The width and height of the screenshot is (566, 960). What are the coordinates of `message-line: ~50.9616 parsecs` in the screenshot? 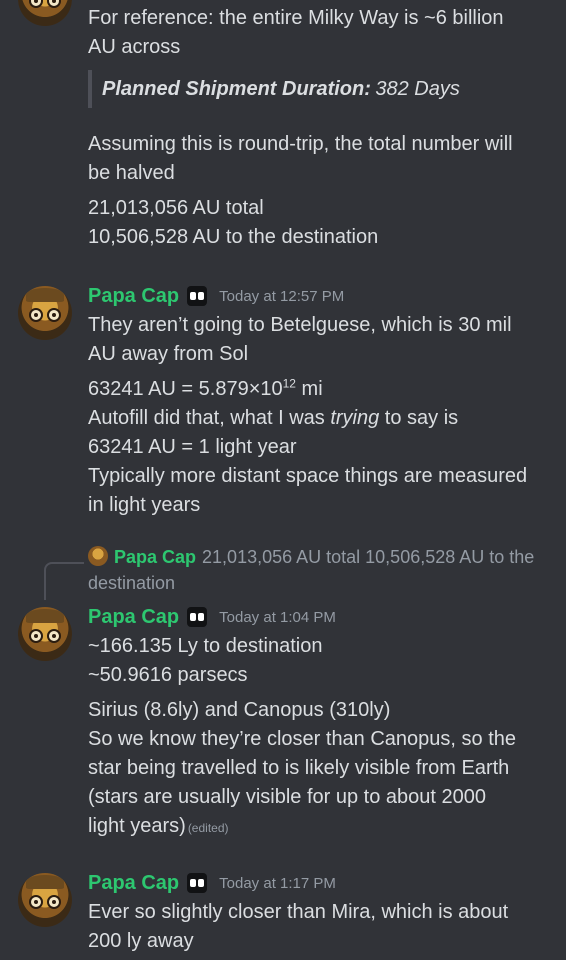 It's located at (168, 675).